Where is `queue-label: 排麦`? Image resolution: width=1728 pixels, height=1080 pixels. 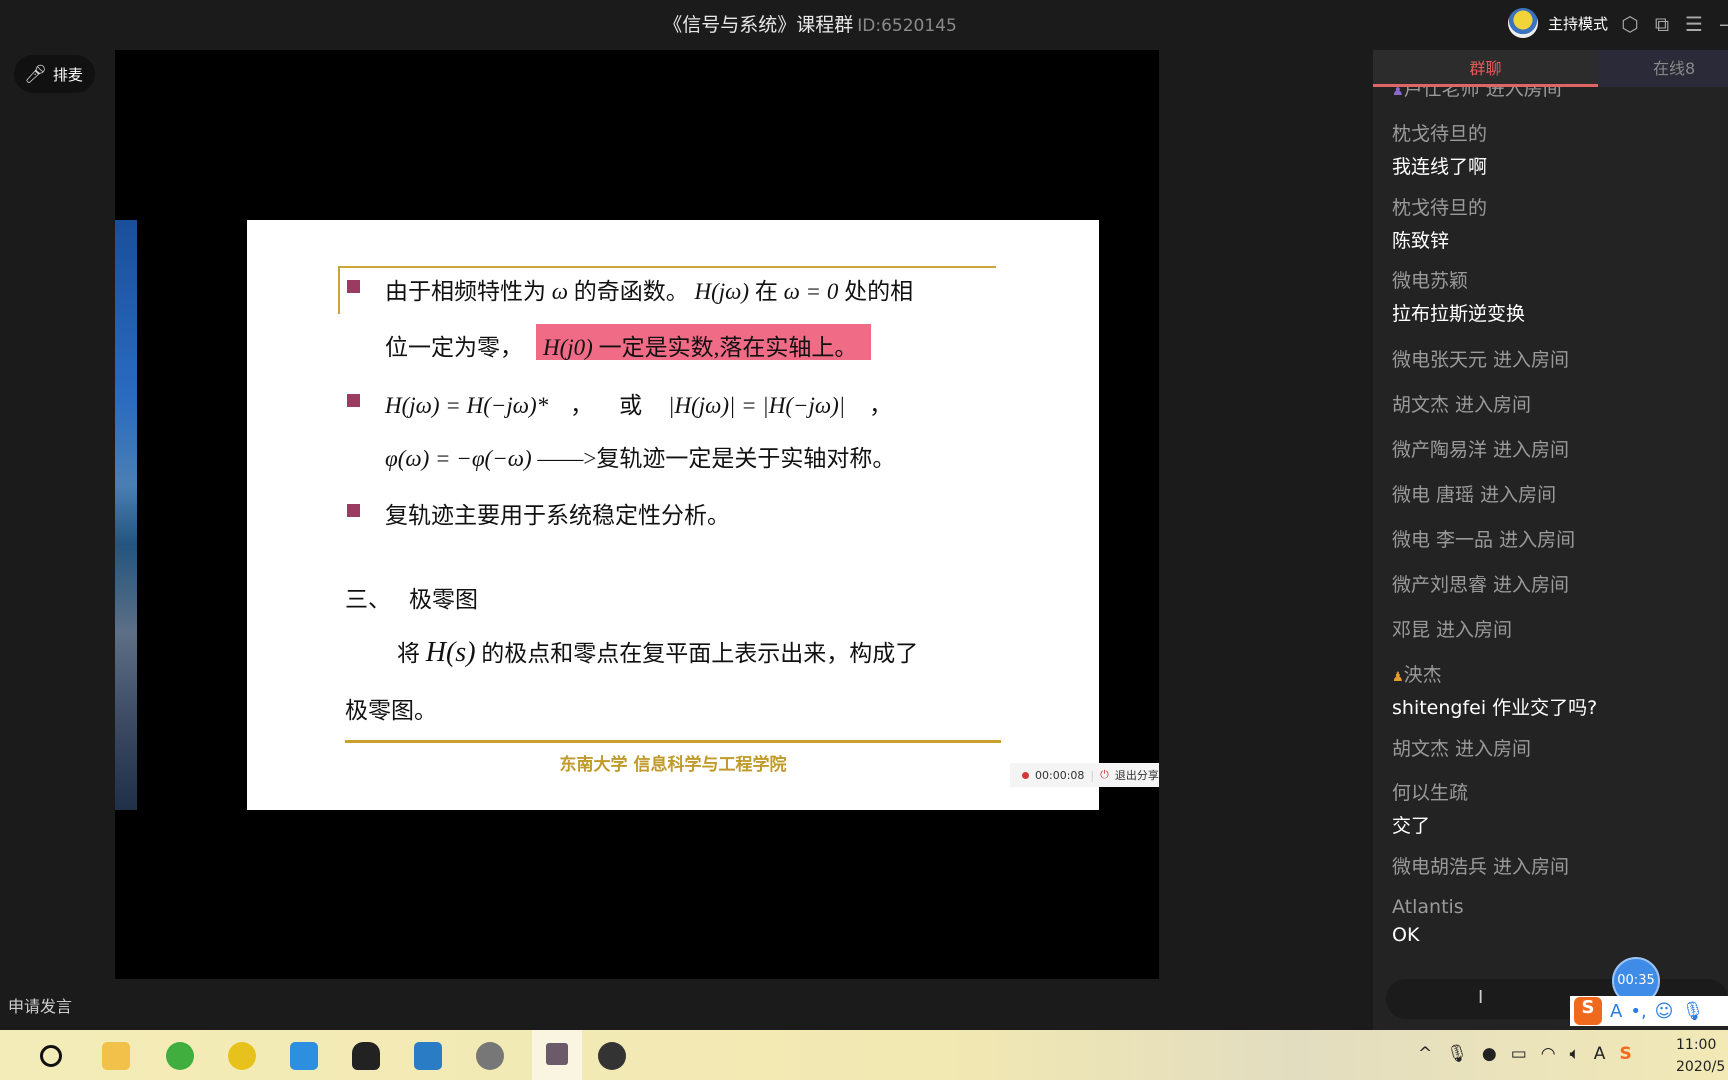 queue-label: 排麦 is located at coordinates (67, 74).